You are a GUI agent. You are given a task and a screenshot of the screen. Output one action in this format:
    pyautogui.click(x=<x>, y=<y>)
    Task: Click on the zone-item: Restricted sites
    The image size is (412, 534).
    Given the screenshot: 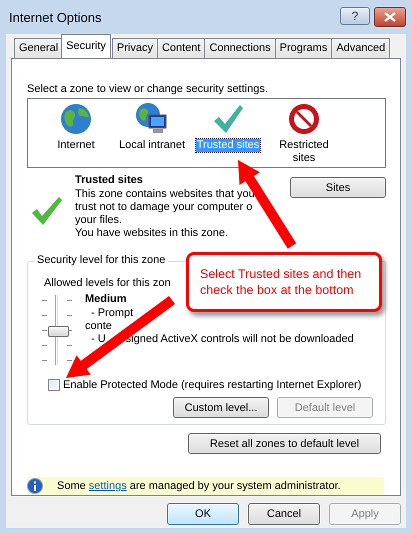 What is the action you would take?
    pyautogui.click(x=304, y=133)
    